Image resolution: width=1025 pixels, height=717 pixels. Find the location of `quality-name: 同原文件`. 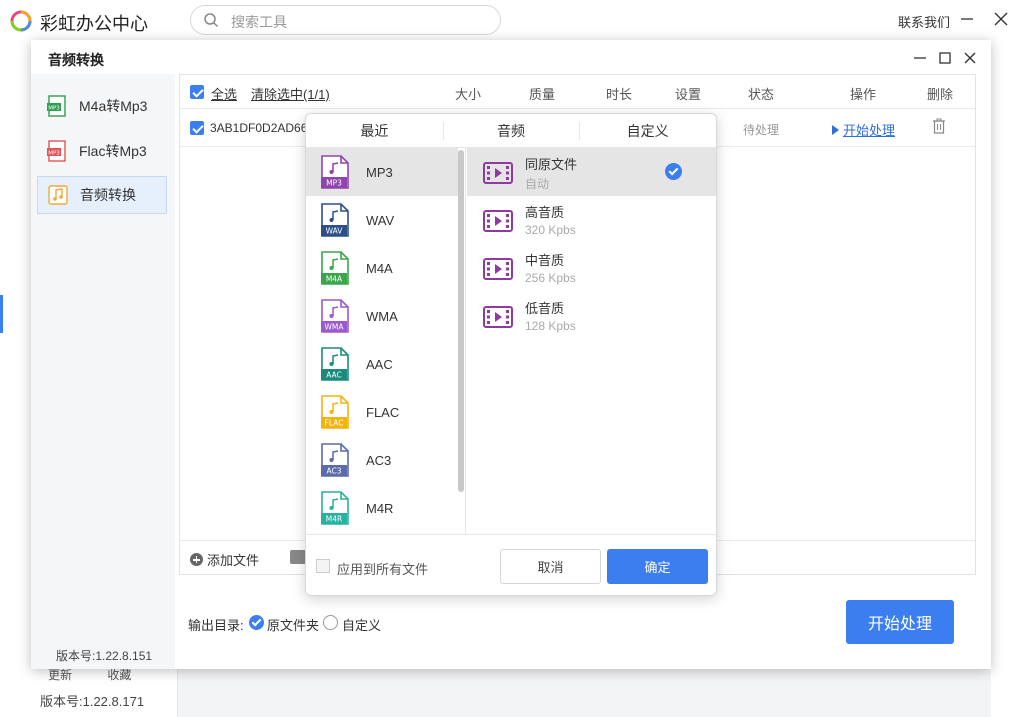

quality-name: 同原文件 is located at coordinates (551, 164).